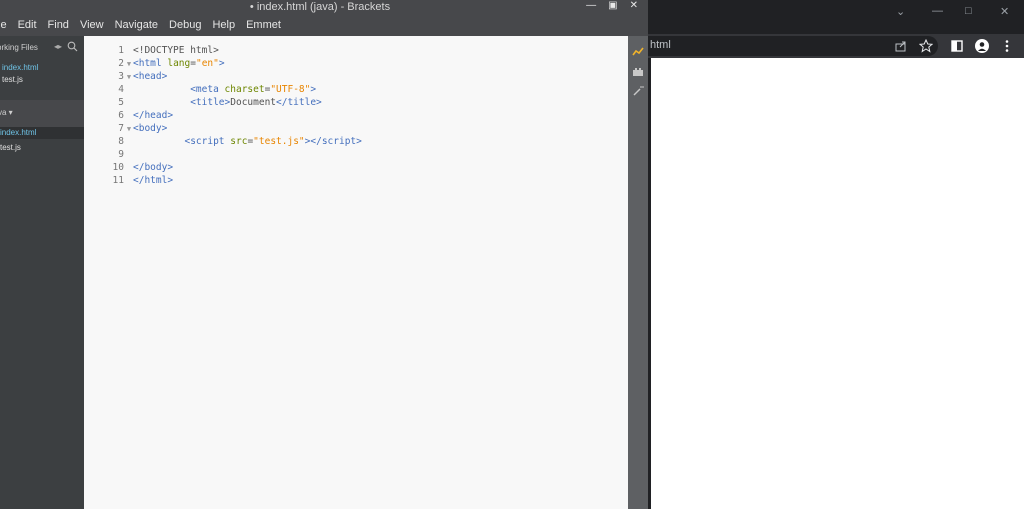 Image resolution: width=1024 pixels, height=509 pixels. I want to click on working-files-label: orking Files, so click(19, 47).